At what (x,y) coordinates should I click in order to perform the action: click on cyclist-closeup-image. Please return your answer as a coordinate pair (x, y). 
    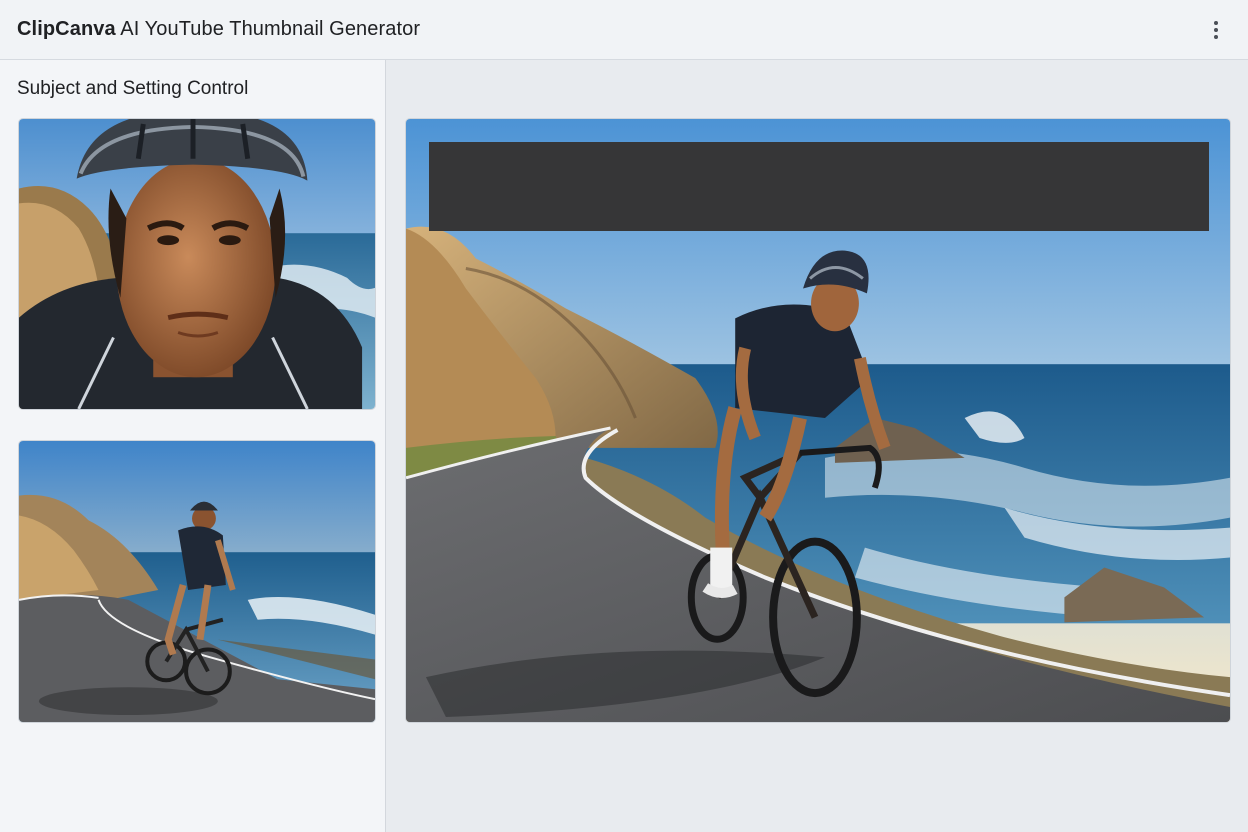
    Looking at the image, I should click on (197, 264).